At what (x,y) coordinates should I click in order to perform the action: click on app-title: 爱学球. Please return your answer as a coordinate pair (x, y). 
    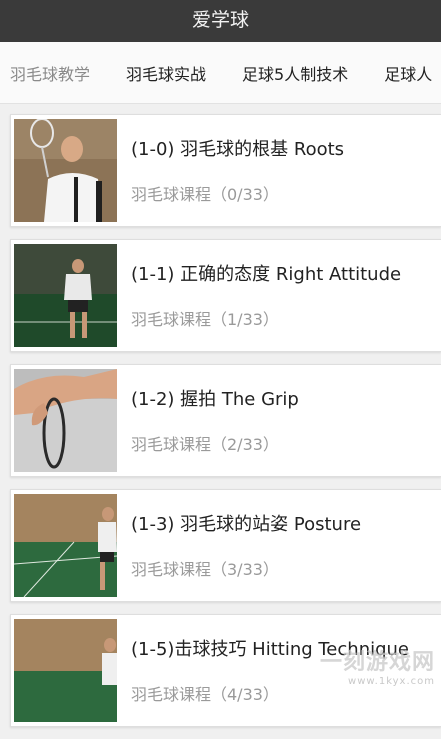
    Looking at the image, I should click on (220, 18).